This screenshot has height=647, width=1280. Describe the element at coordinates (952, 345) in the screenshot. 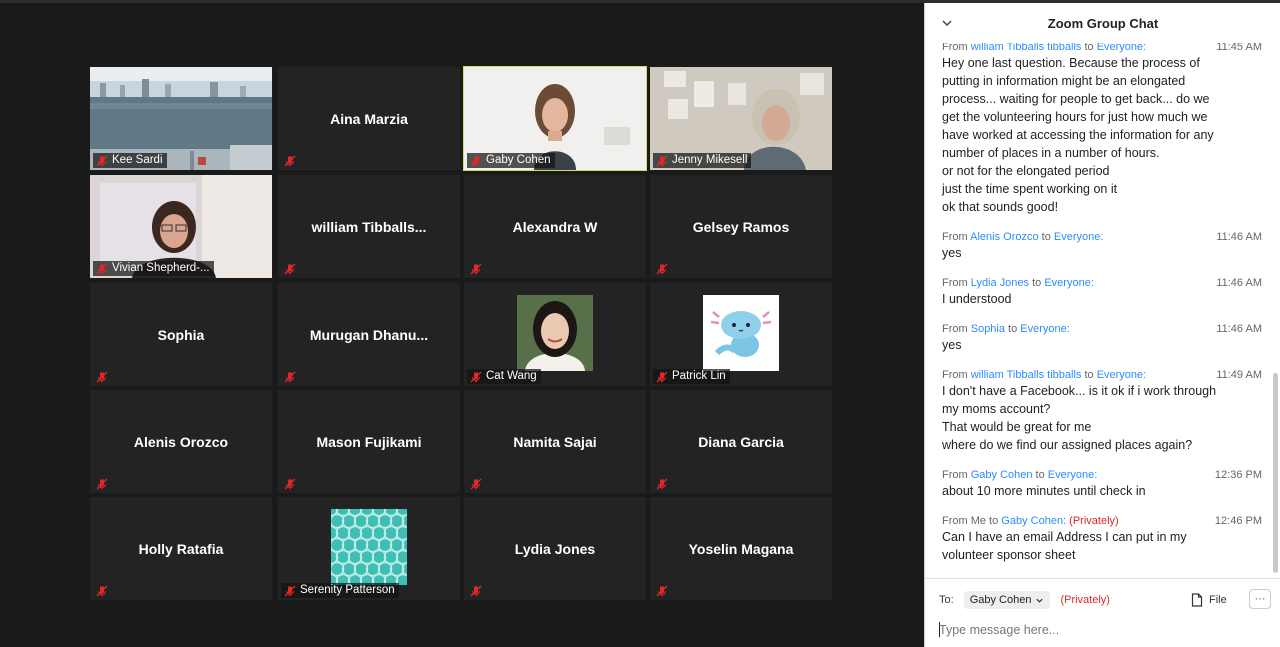

I see `message-text: yes` at that location.